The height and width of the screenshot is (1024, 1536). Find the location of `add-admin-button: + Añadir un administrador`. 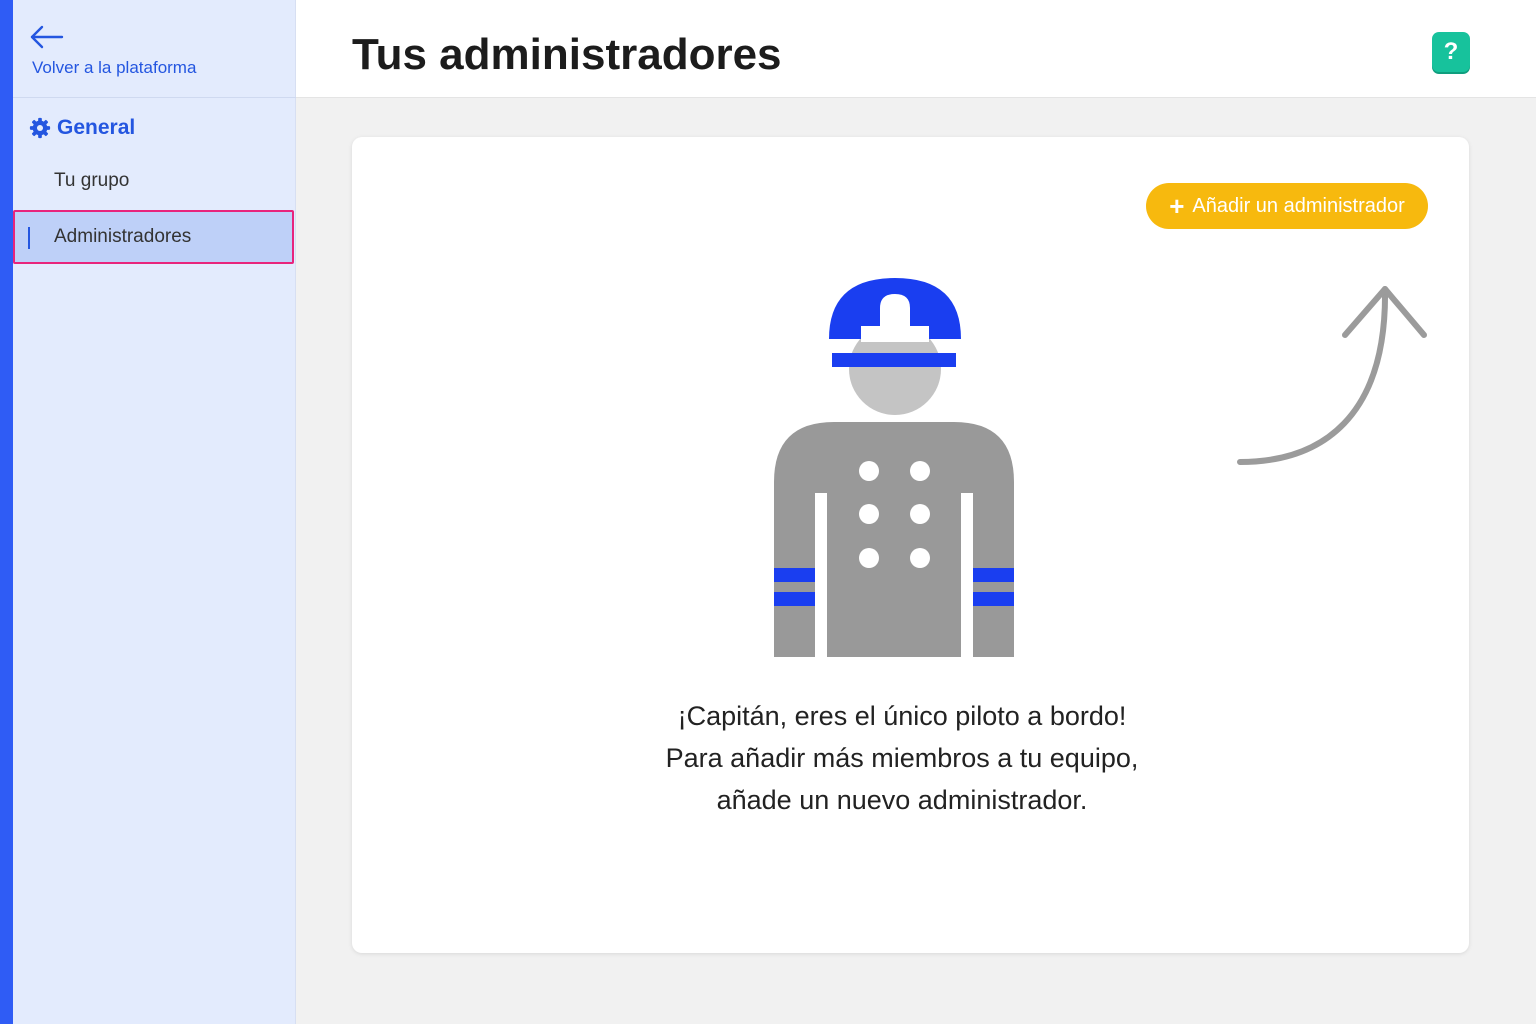

add-admin-button: + Añadir un administrador is located at coordinates (1287, 206).